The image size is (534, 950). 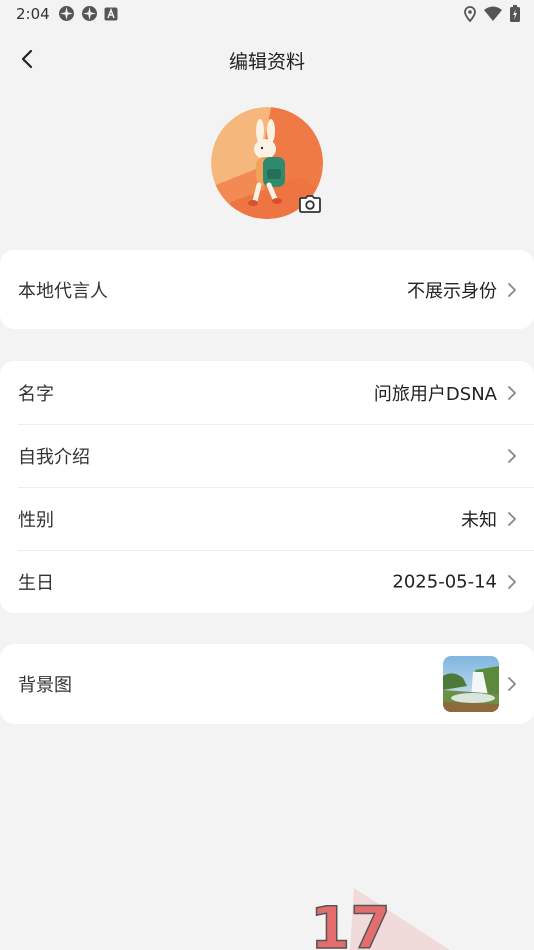 What do you see at coordinates (45, 685) in the screenshot?
I see `background-label: 背景图` at bounding box center [45, 685].